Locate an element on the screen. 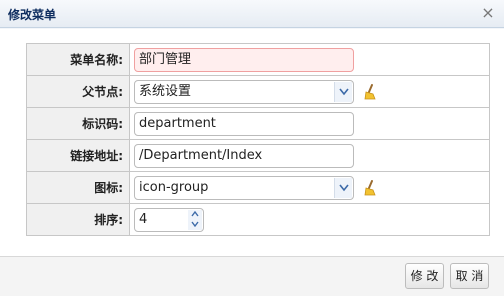 The image size is (504, 296). url-input: /Department/Index is located at coordinates (244, 155).